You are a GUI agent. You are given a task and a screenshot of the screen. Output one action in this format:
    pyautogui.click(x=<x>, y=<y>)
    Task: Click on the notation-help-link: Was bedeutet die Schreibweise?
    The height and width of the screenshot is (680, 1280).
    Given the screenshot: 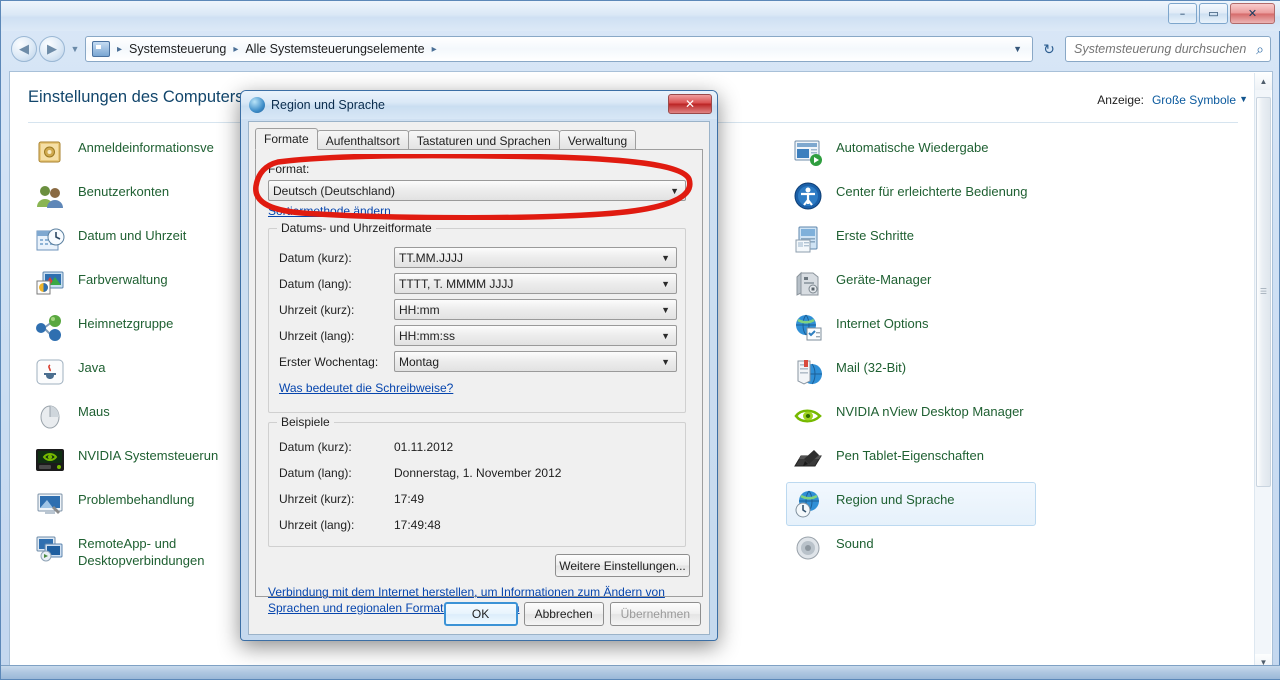 What is the action you would take?
    pyautogui.click(x=366, y=388)
    